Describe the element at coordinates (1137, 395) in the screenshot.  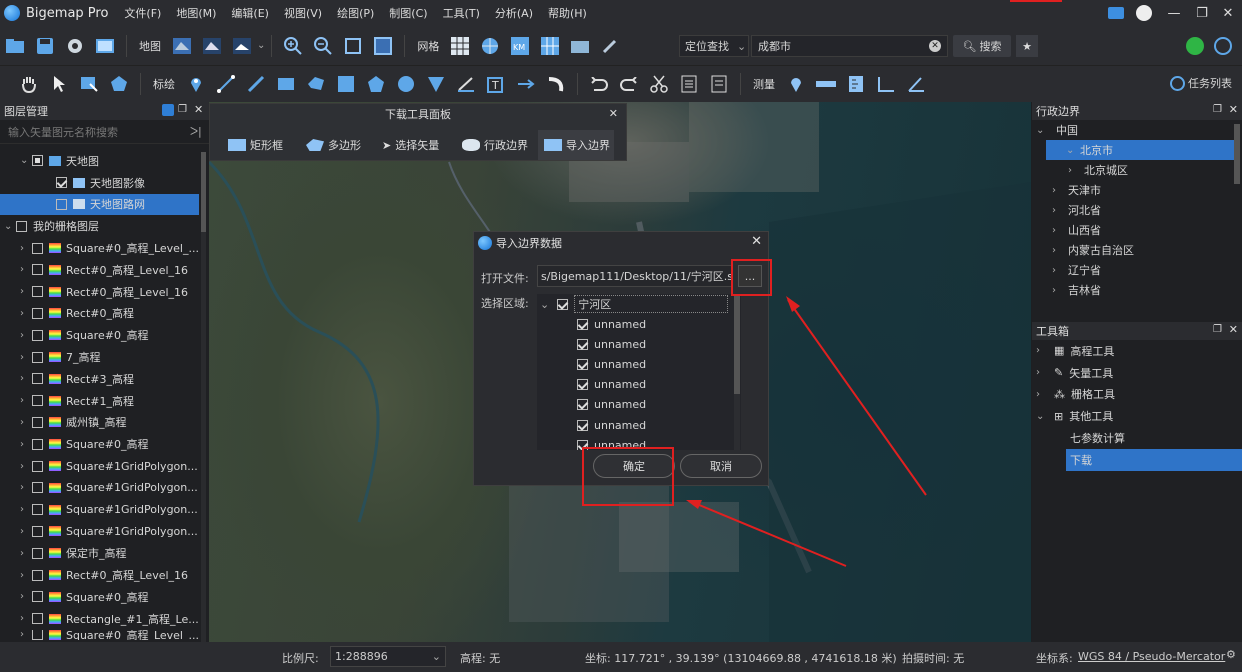
I see `toolbox-raster: › ⁂ 栅格工具` at that location.